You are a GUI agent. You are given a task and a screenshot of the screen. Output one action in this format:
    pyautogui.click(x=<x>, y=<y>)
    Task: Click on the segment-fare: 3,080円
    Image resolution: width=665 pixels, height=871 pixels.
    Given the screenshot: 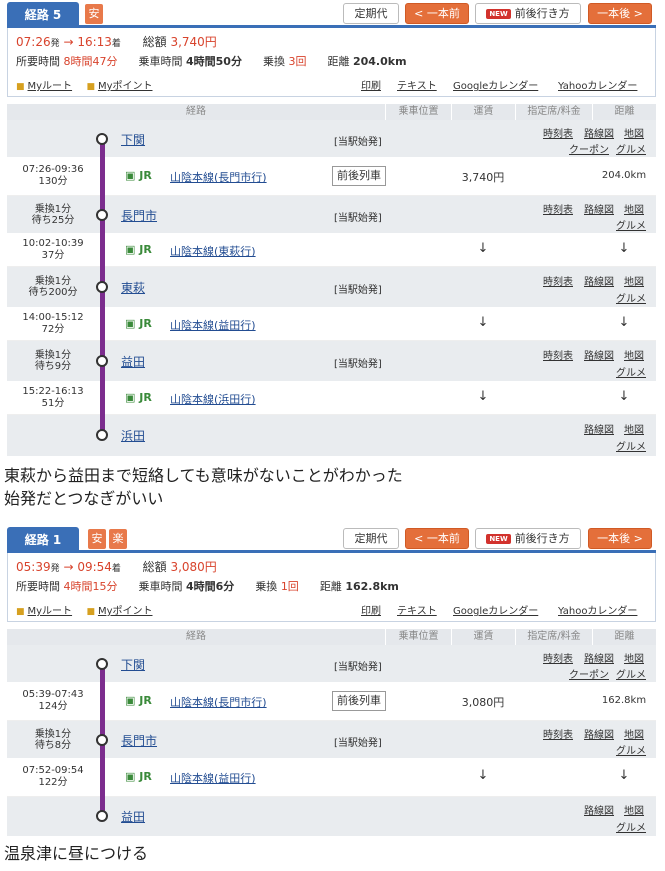 What is the action you would take?
    pyautogui.click(x=483, y=702)
    